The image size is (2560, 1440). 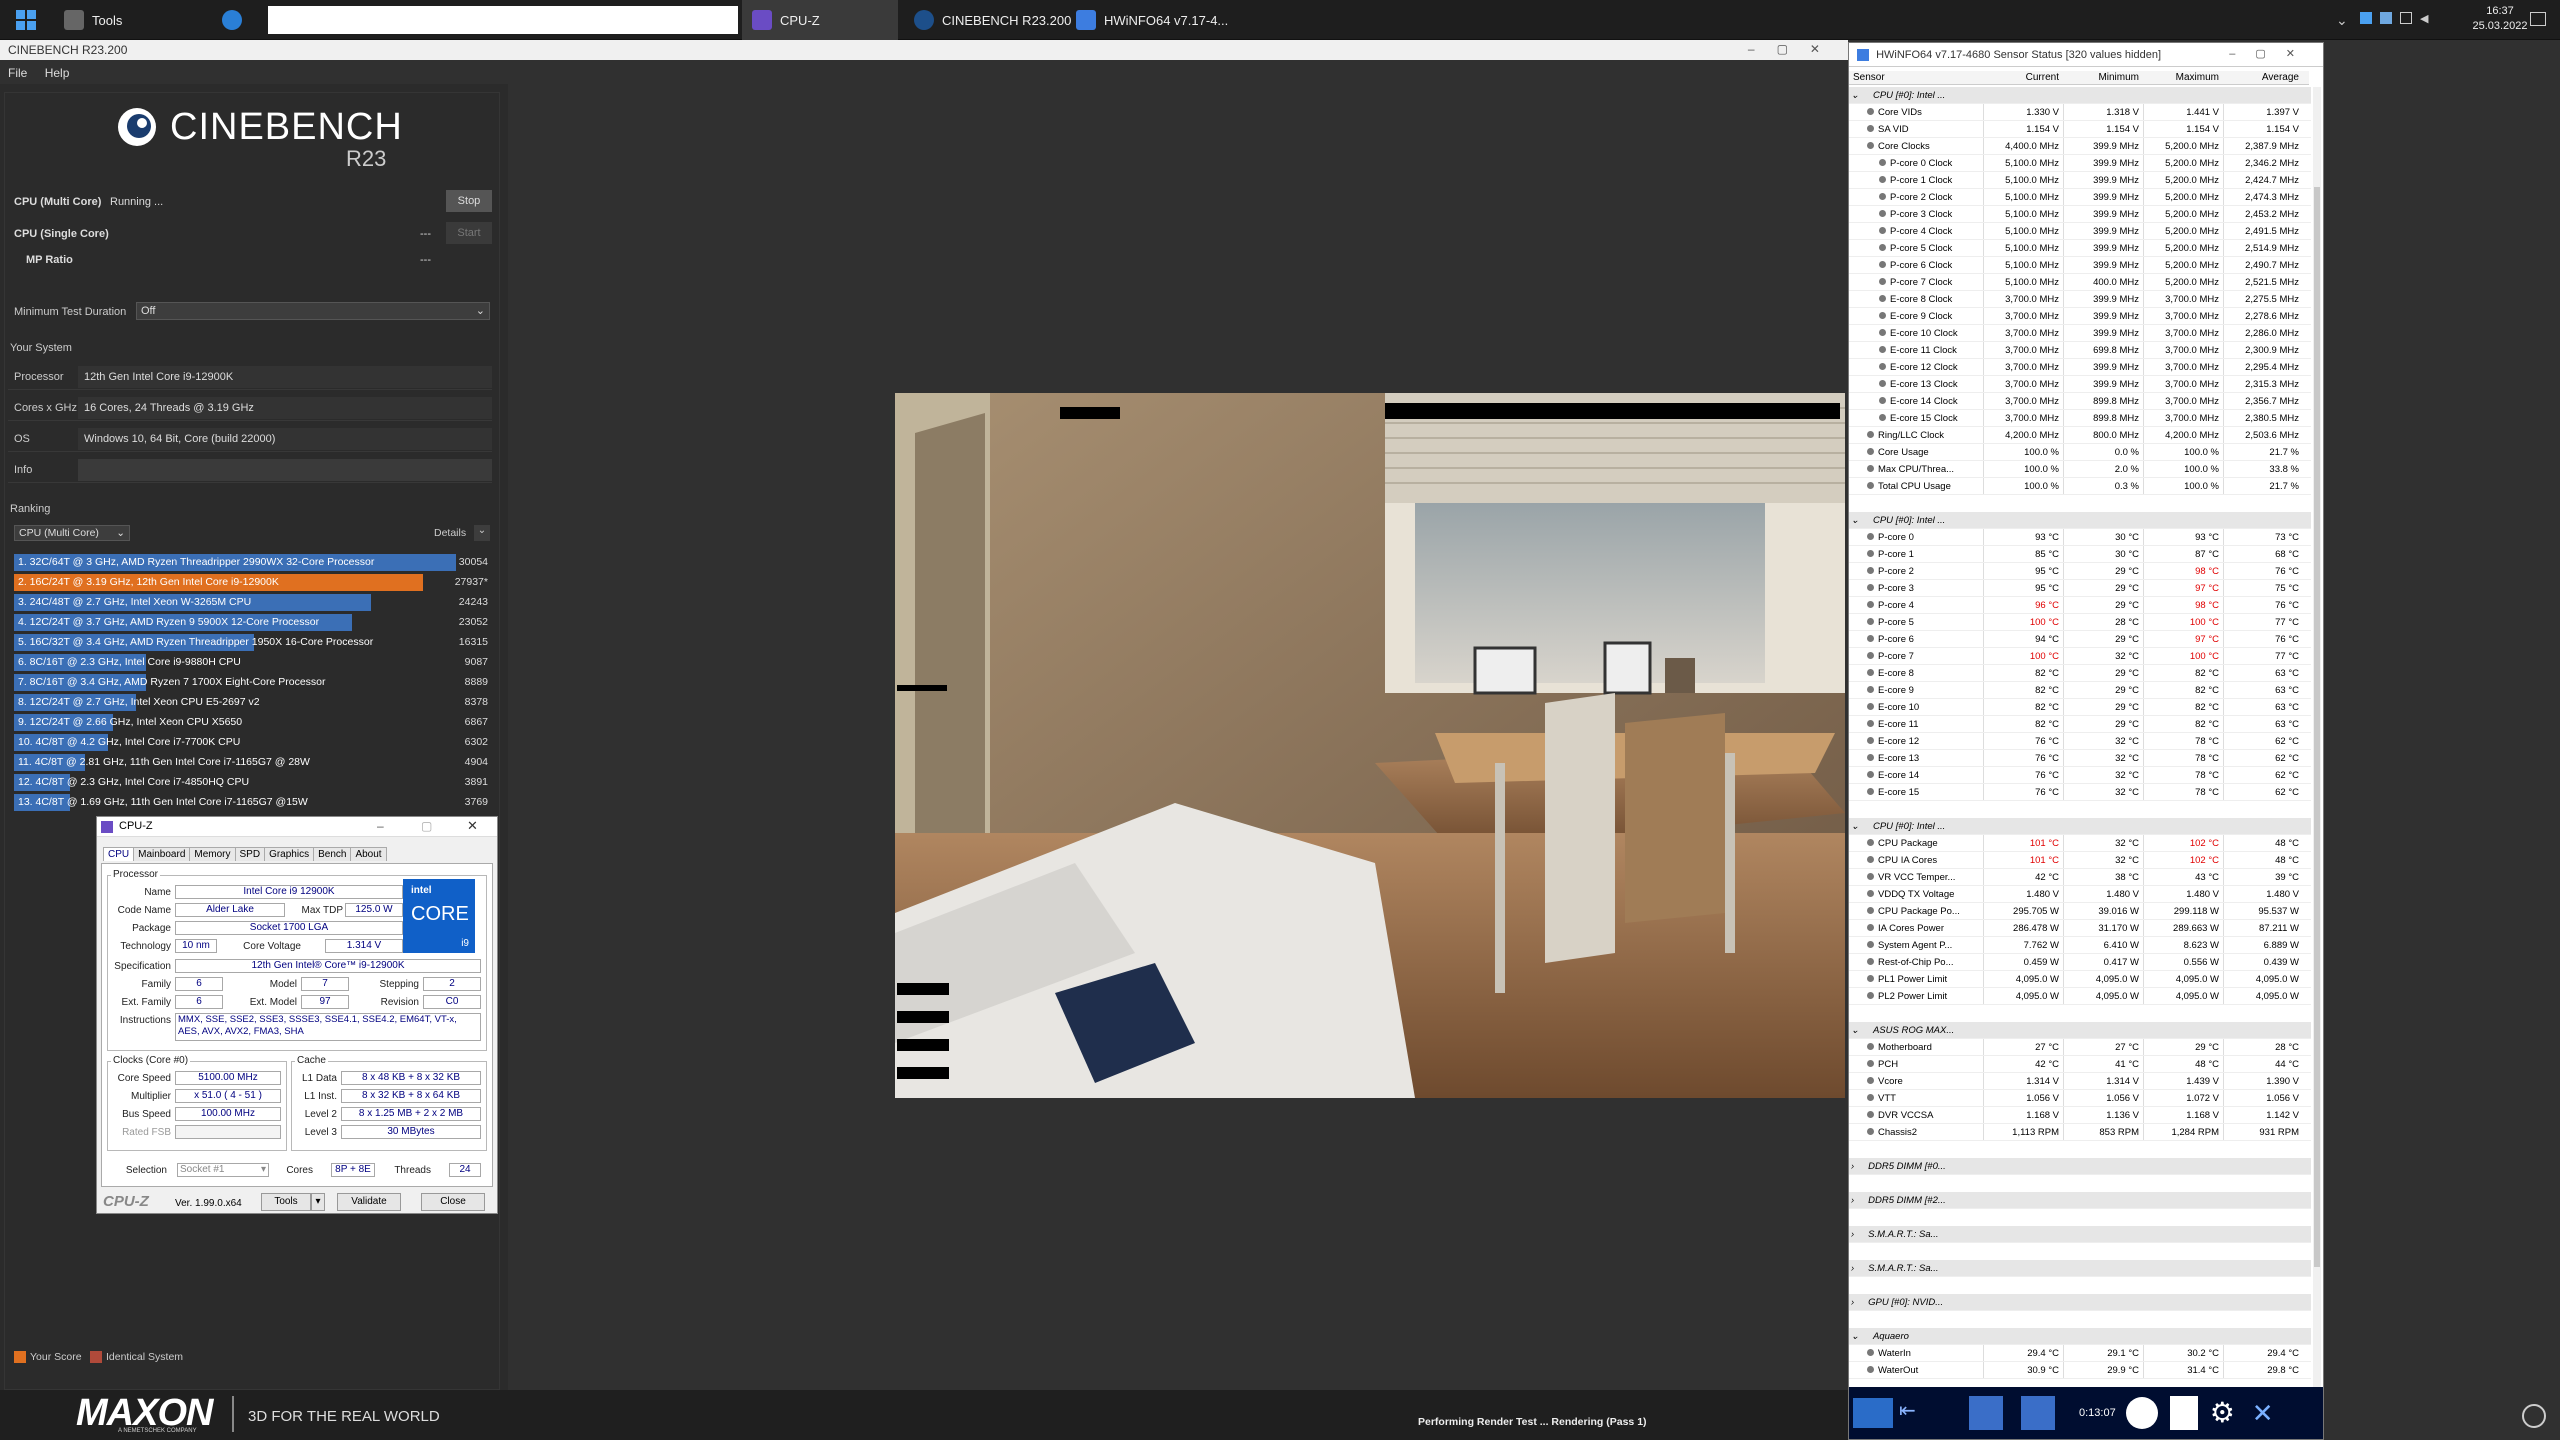 I want to click on notification-center-icon, so click(x=2534, y=1416).